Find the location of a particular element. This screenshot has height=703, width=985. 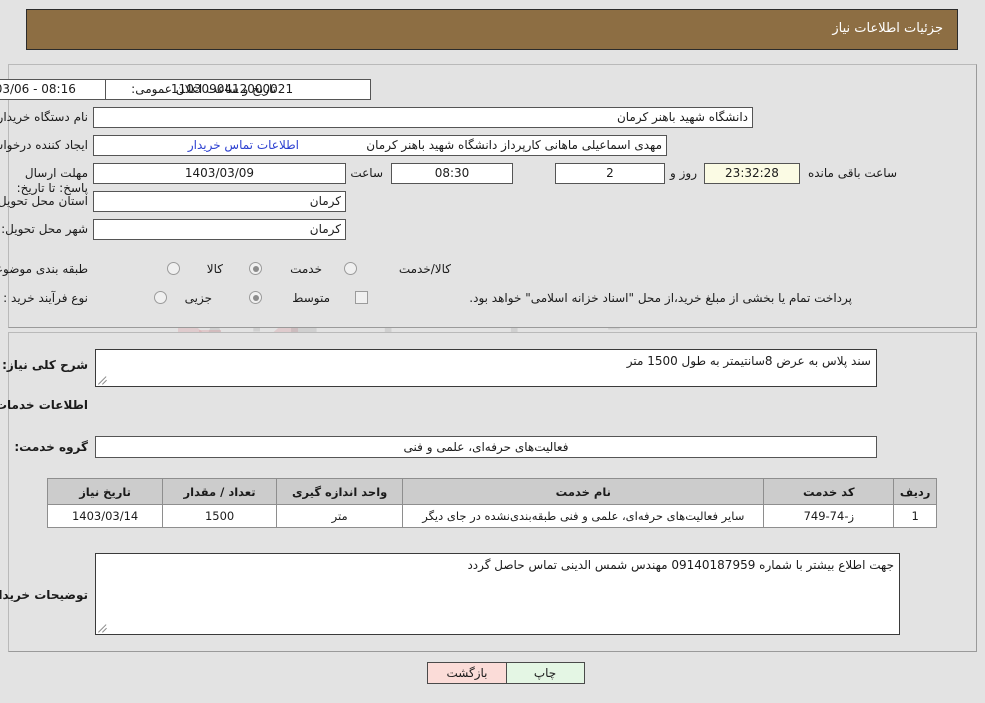

column-header-date: تاریخ نیاز is located at coordinates (105, 491).